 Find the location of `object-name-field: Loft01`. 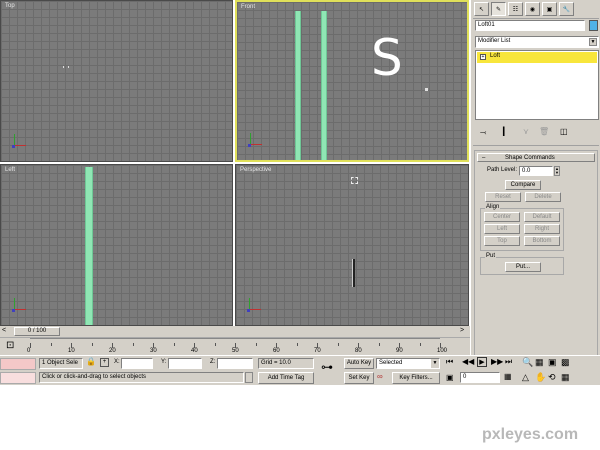

object-name-field: Loft01 is located at coordinates (530, 25).